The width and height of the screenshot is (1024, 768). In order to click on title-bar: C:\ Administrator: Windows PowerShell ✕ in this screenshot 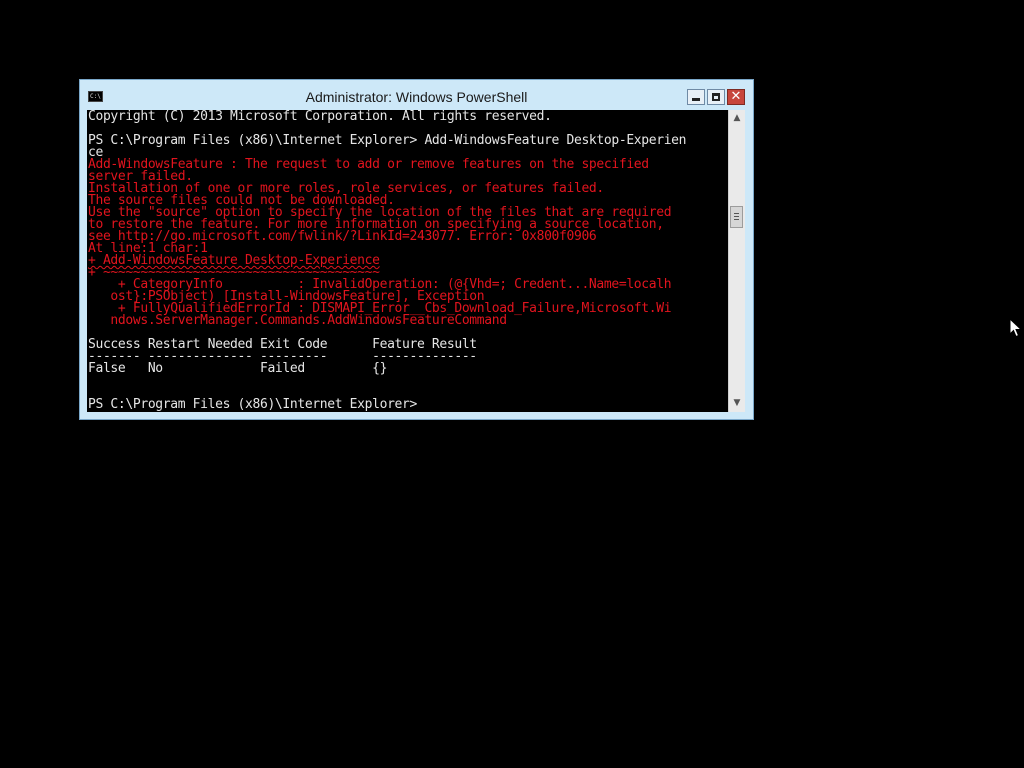, I will do `click(416, 95)`.